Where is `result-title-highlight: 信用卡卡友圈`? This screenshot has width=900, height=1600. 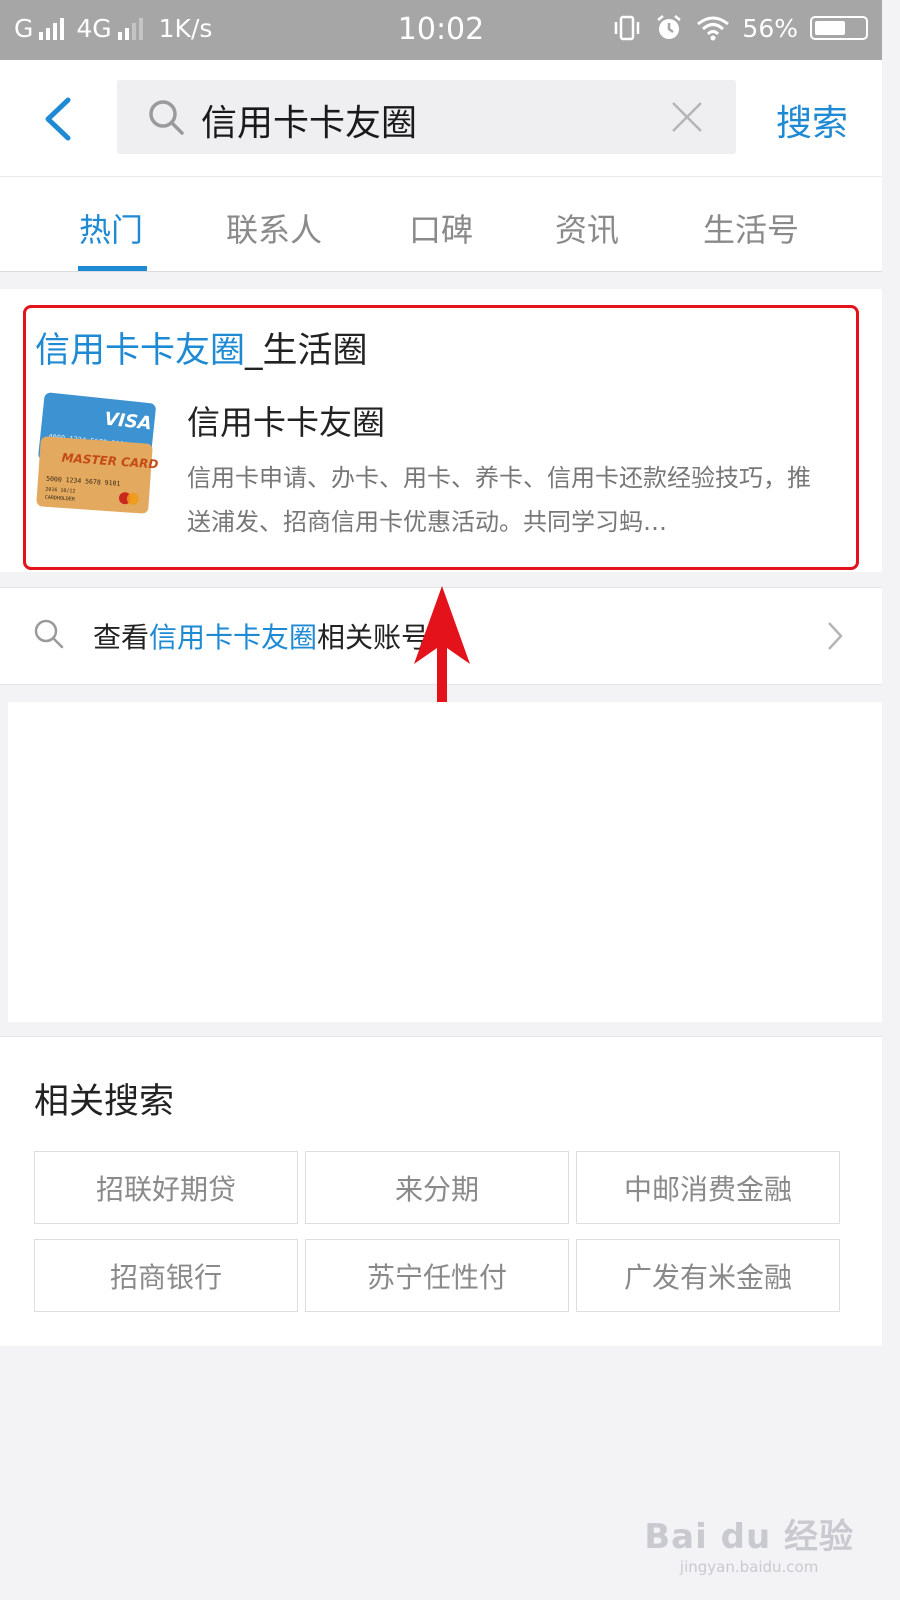 result-title-highlight: 信用卡卡友圈 is located at coordinates (140, 351).